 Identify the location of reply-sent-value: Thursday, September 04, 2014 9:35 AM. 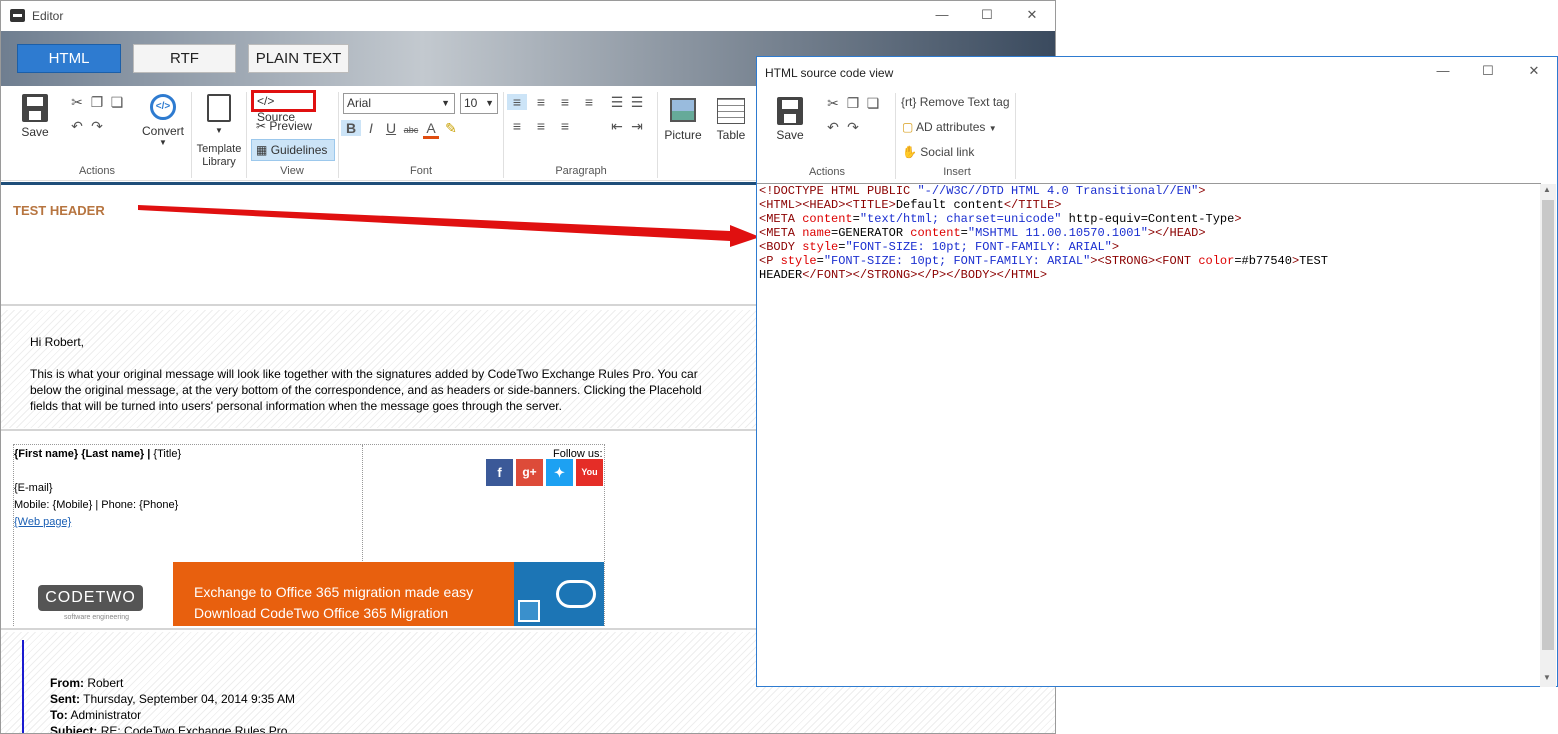
(189, 699).